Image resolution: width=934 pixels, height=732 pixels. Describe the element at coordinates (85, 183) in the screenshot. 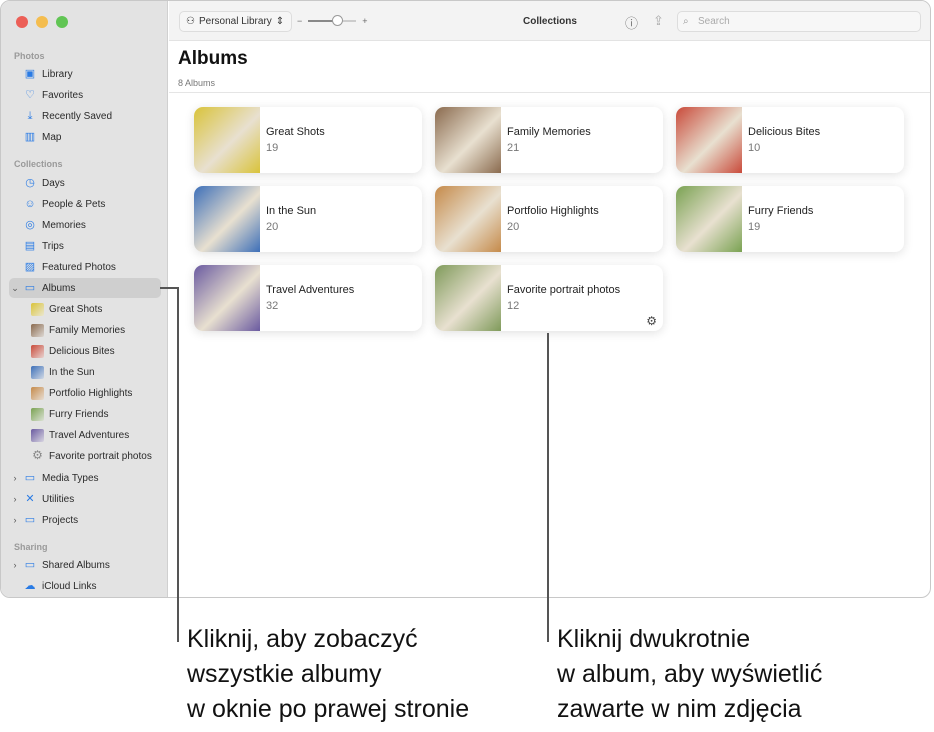

I see `sidebar-item-days: ◷ Days` at that location.